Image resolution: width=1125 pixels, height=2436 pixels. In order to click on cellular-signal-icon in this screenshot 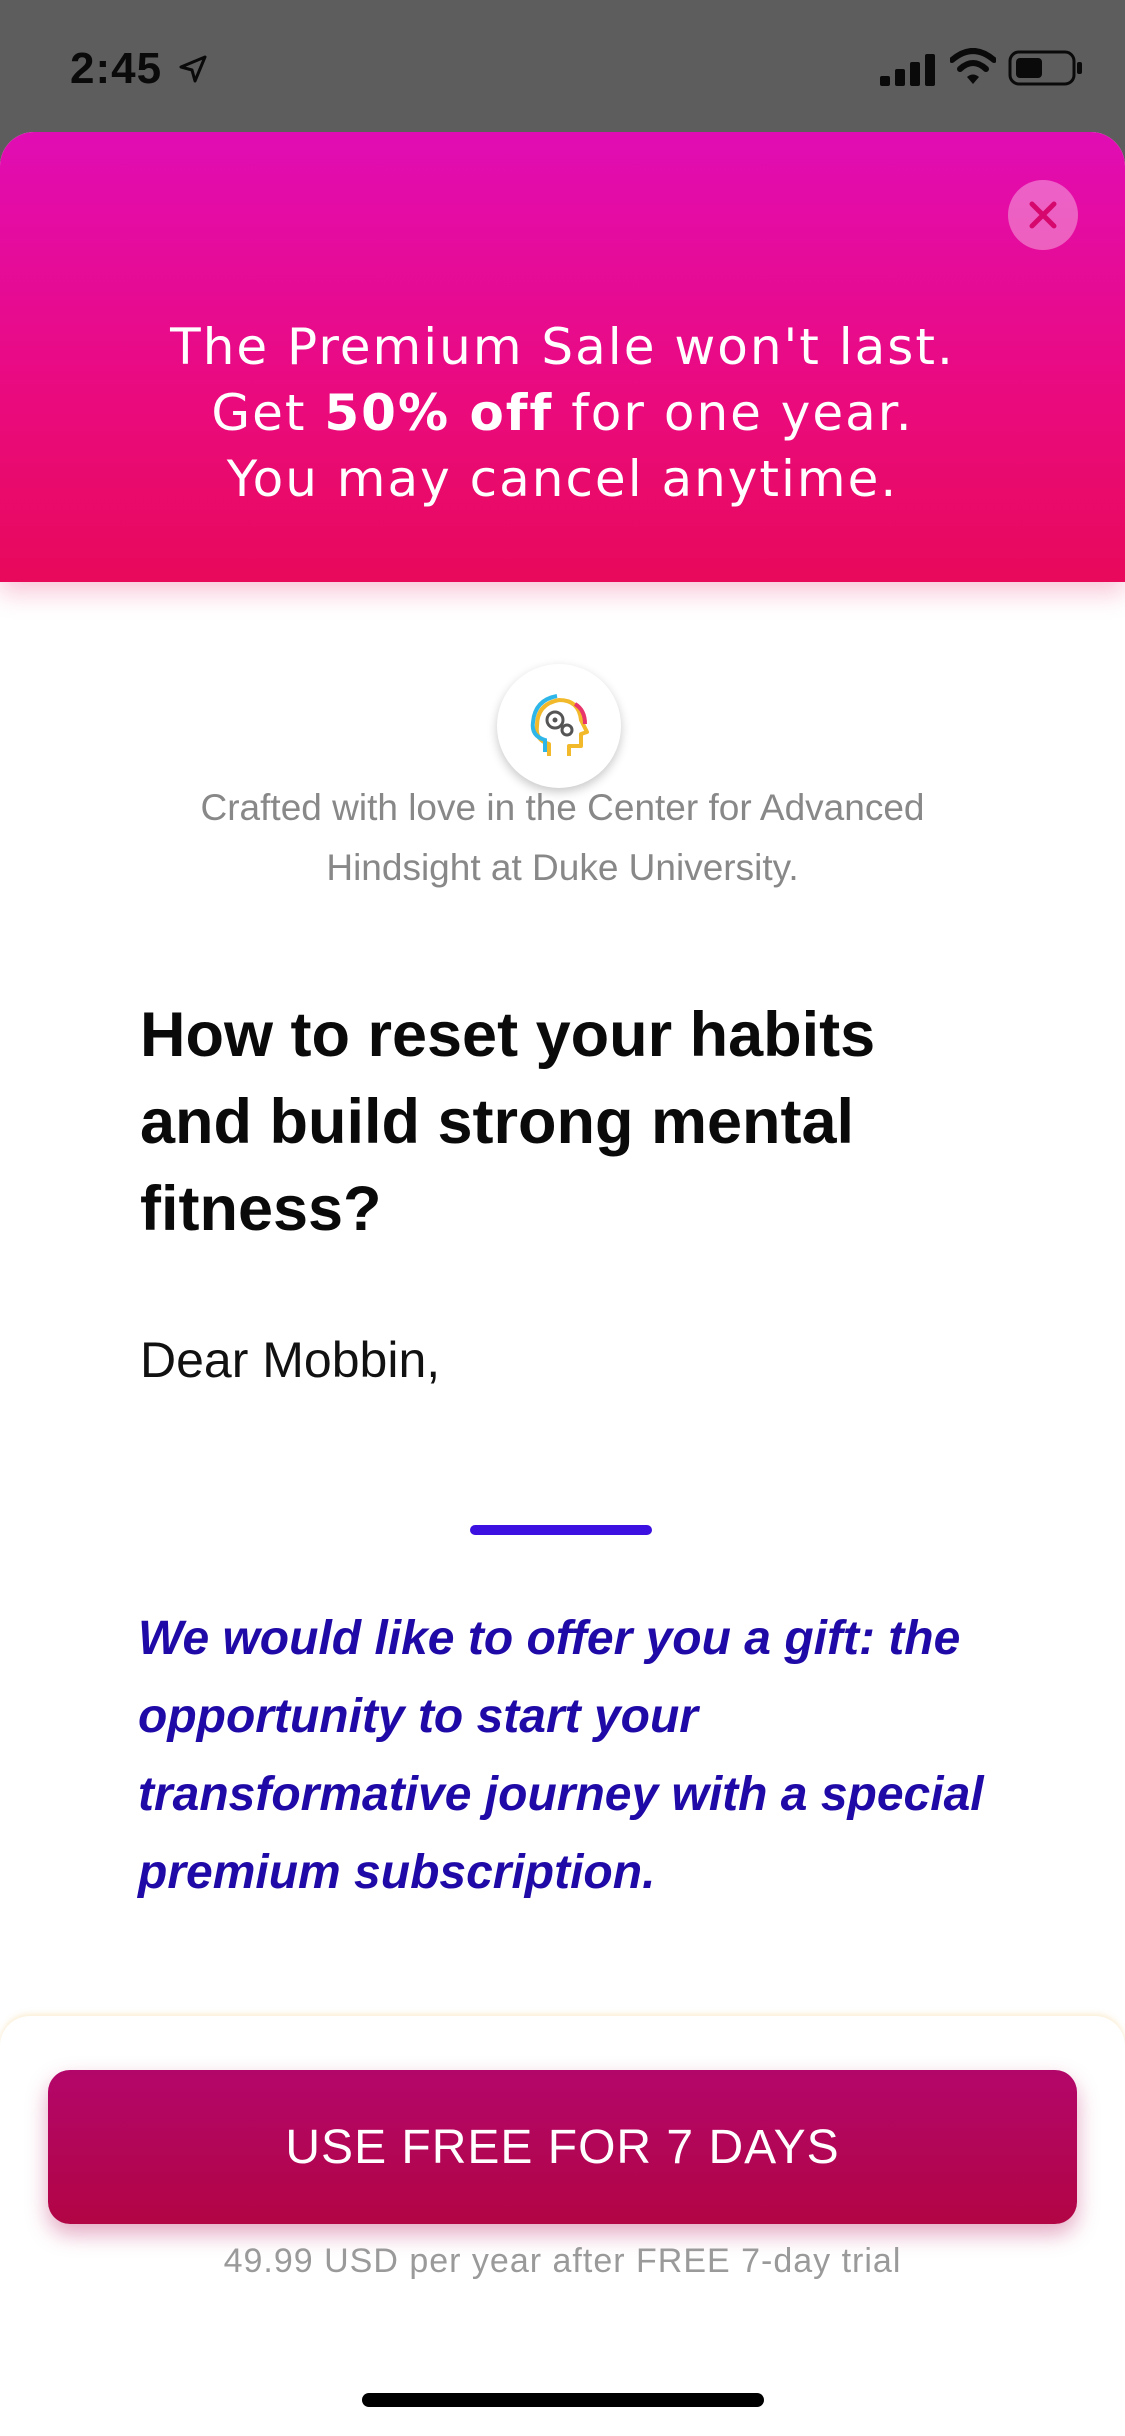, I will do `click(907, 70)`.